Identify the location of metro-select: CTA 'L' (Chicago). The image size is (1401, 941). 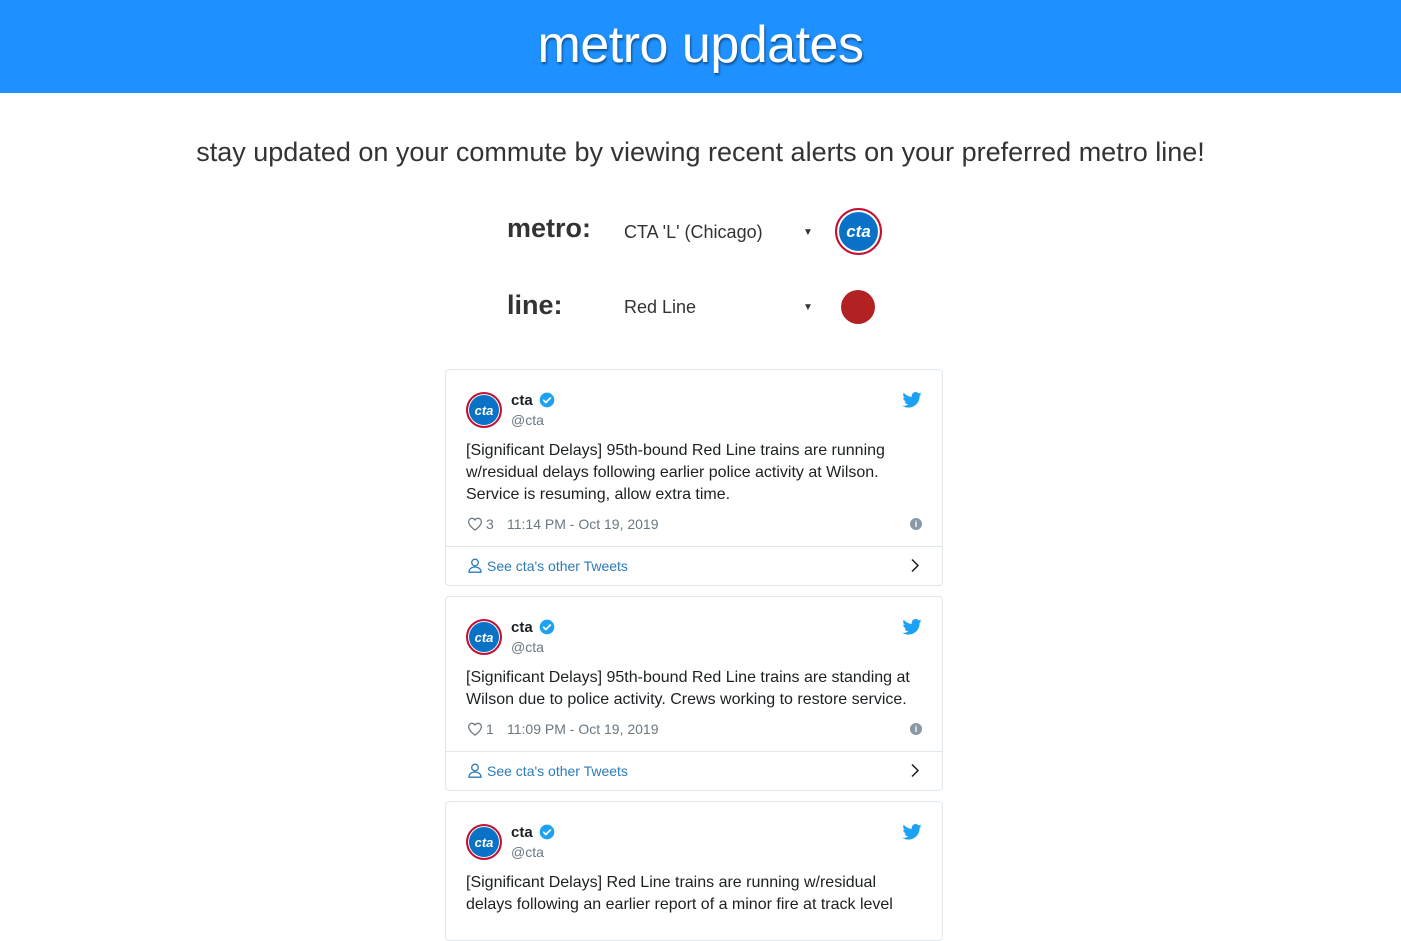
(719, 232).